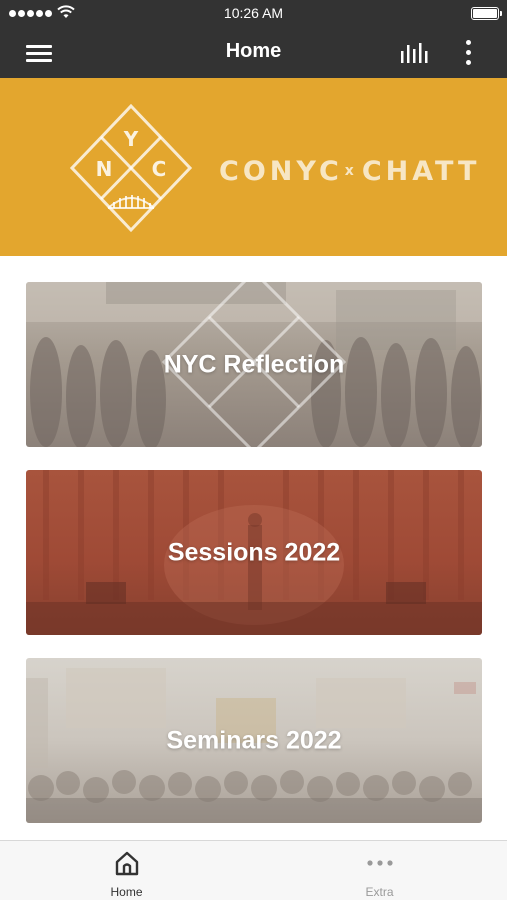 This screenshot has height=900, width=507. Describe the element at coordinates (131, 168) in the screenshot. I see `conyc-logo: Y N C` at that location.